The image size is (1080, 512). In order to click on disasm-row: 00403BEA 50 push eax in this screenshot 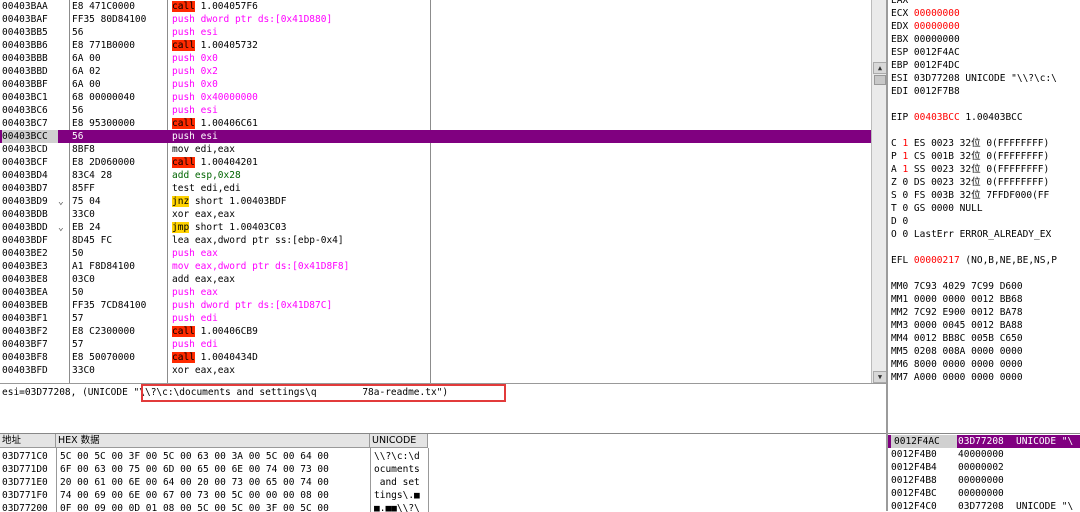, I will do `click(435, 292)`.